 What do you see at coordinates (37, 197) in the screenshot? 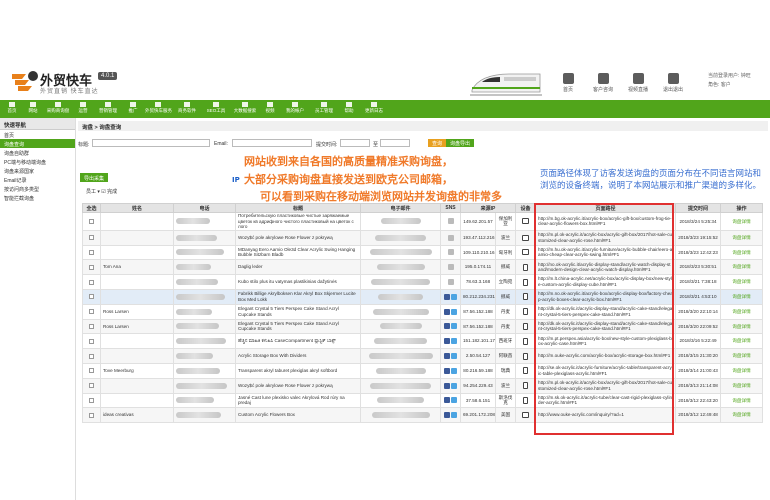
I see `sidebar-item-7: 智能拦截询盘` at bounding box center [37, 197].